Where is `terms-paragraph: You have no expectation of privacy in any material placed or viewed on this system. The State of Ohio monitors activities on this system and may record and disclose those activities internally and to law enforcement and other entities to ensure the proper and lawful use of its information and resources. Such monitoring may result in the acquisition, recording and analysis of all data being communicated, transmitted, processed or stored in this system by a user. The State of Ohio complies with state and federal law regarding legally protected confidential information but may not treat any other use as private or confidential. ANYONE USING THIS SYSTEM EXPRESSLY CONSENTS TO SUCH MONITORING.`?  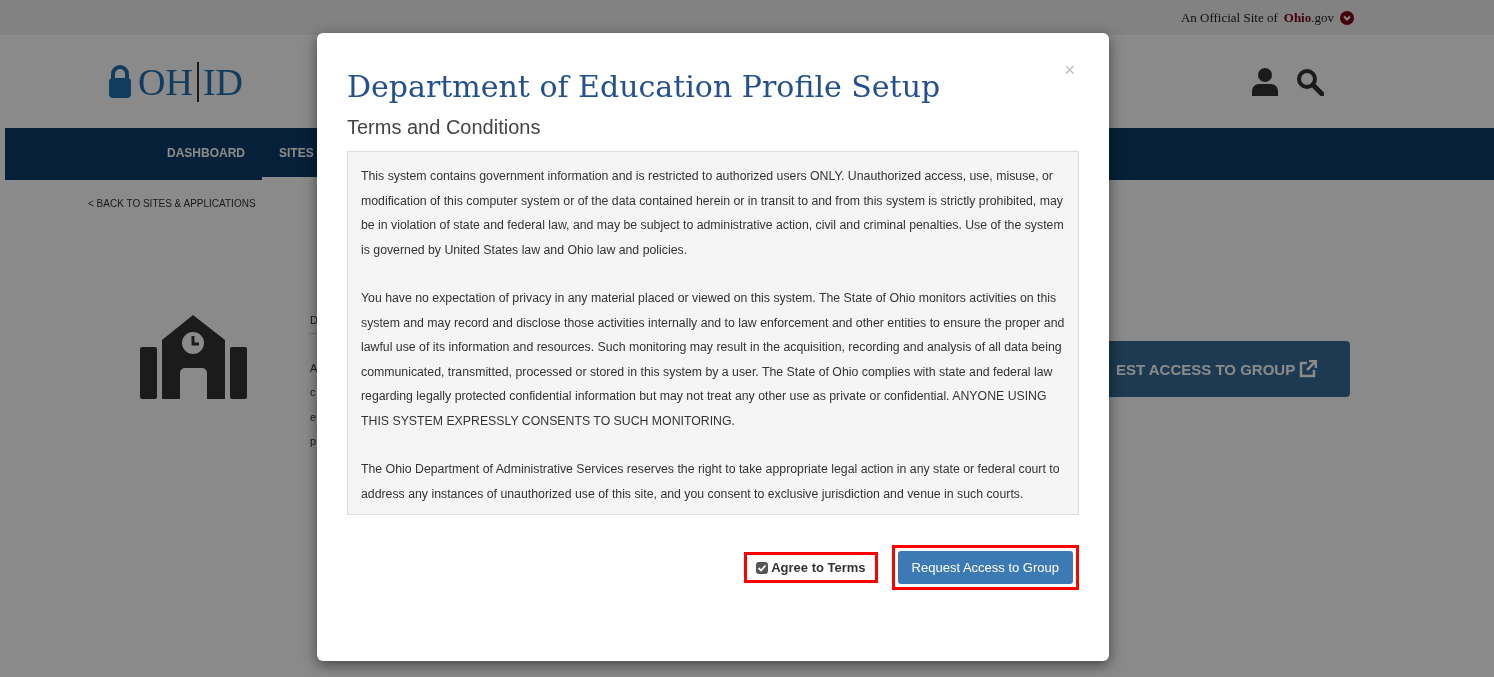
terms-paragraph: You have no expectation of privacy in any material placed or viewed on this system. The State of Ohio monitors activities on this system and may record and disclose those activities internally and to law enforcement and other entities to ensure the proper and lawful use of its information and resources. Such monitoring may result in the acquisition, recording and analysis of all data being communicated, transmitted, processed or stored in this system by a user. The State of Ohio complies with state and federal law regarding legally protected confidential information but may not treat any other use as private or confidential. ANYONE USING THIS SYSTEM EXPRESSLY CONSENTS TO SUCH MONITORING. is located at coordinates (713, 360).